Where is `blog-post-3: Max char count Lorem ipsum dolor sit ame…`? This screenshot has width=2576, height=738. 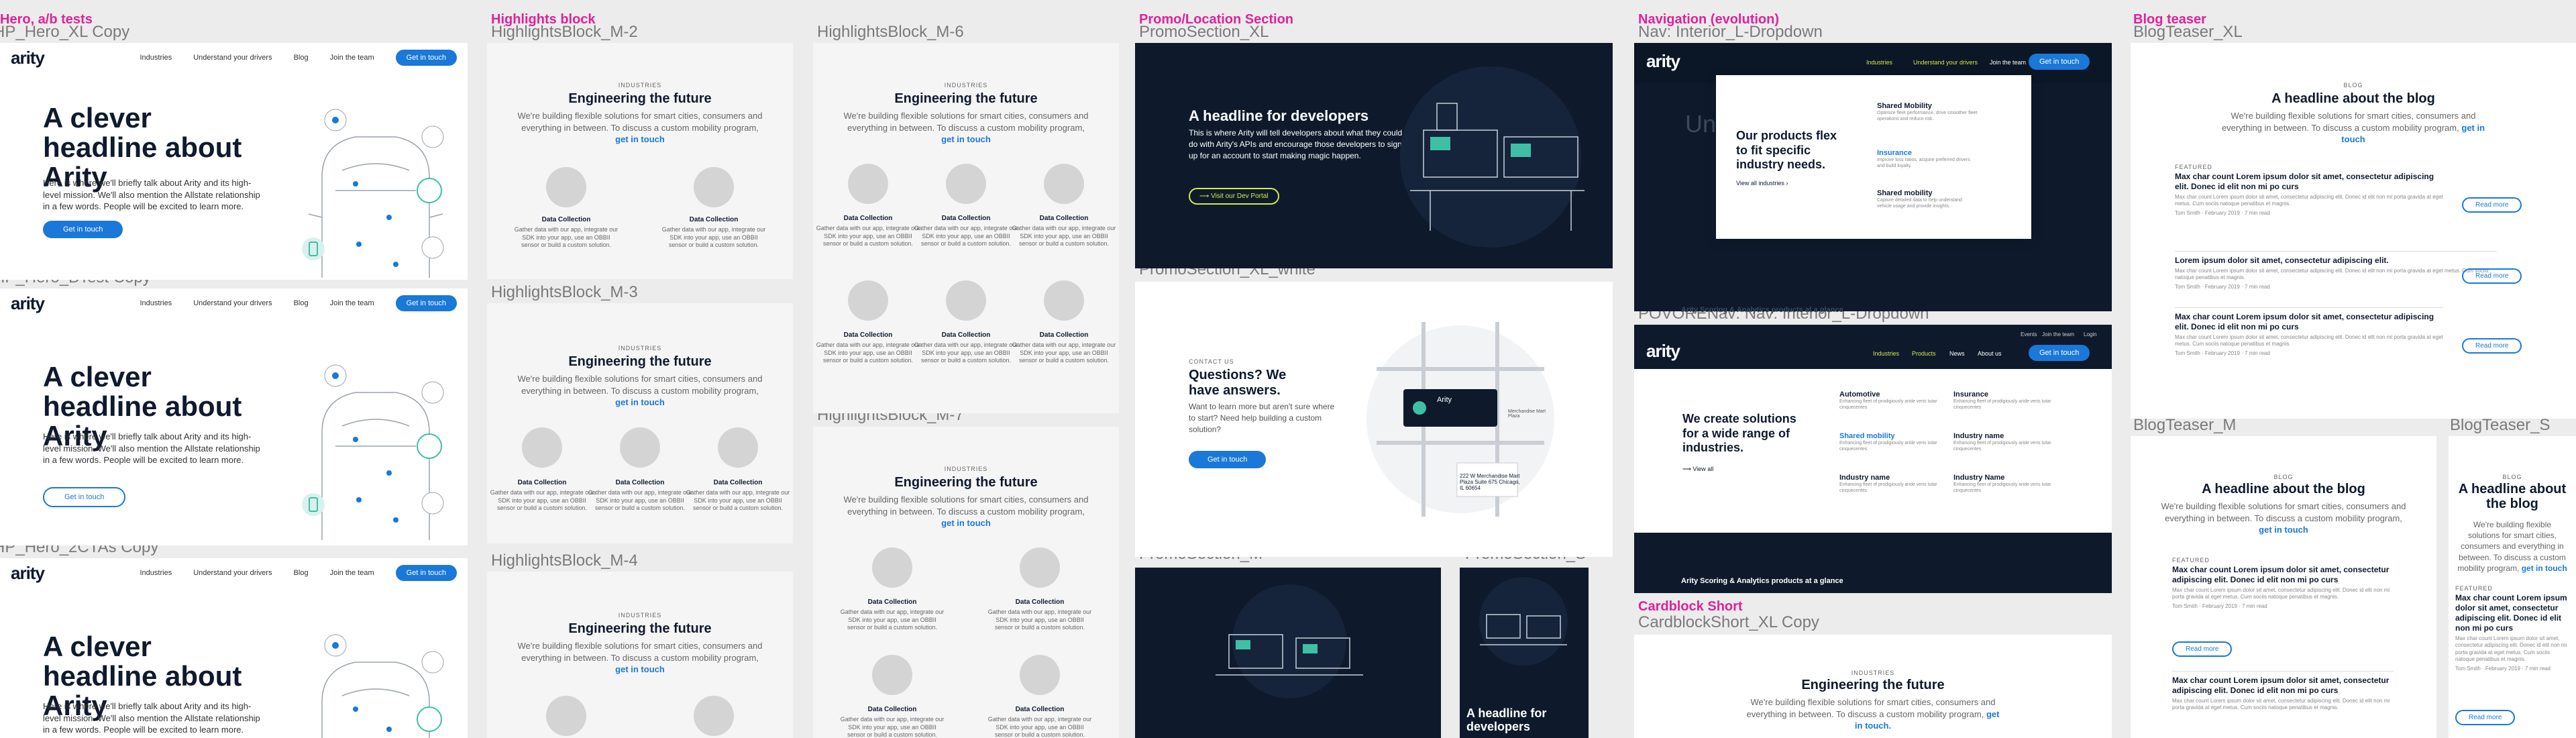
blog-post-3: Max char count Lorem ipsum dolor sit ame… is located at coordinates (2309, 332).